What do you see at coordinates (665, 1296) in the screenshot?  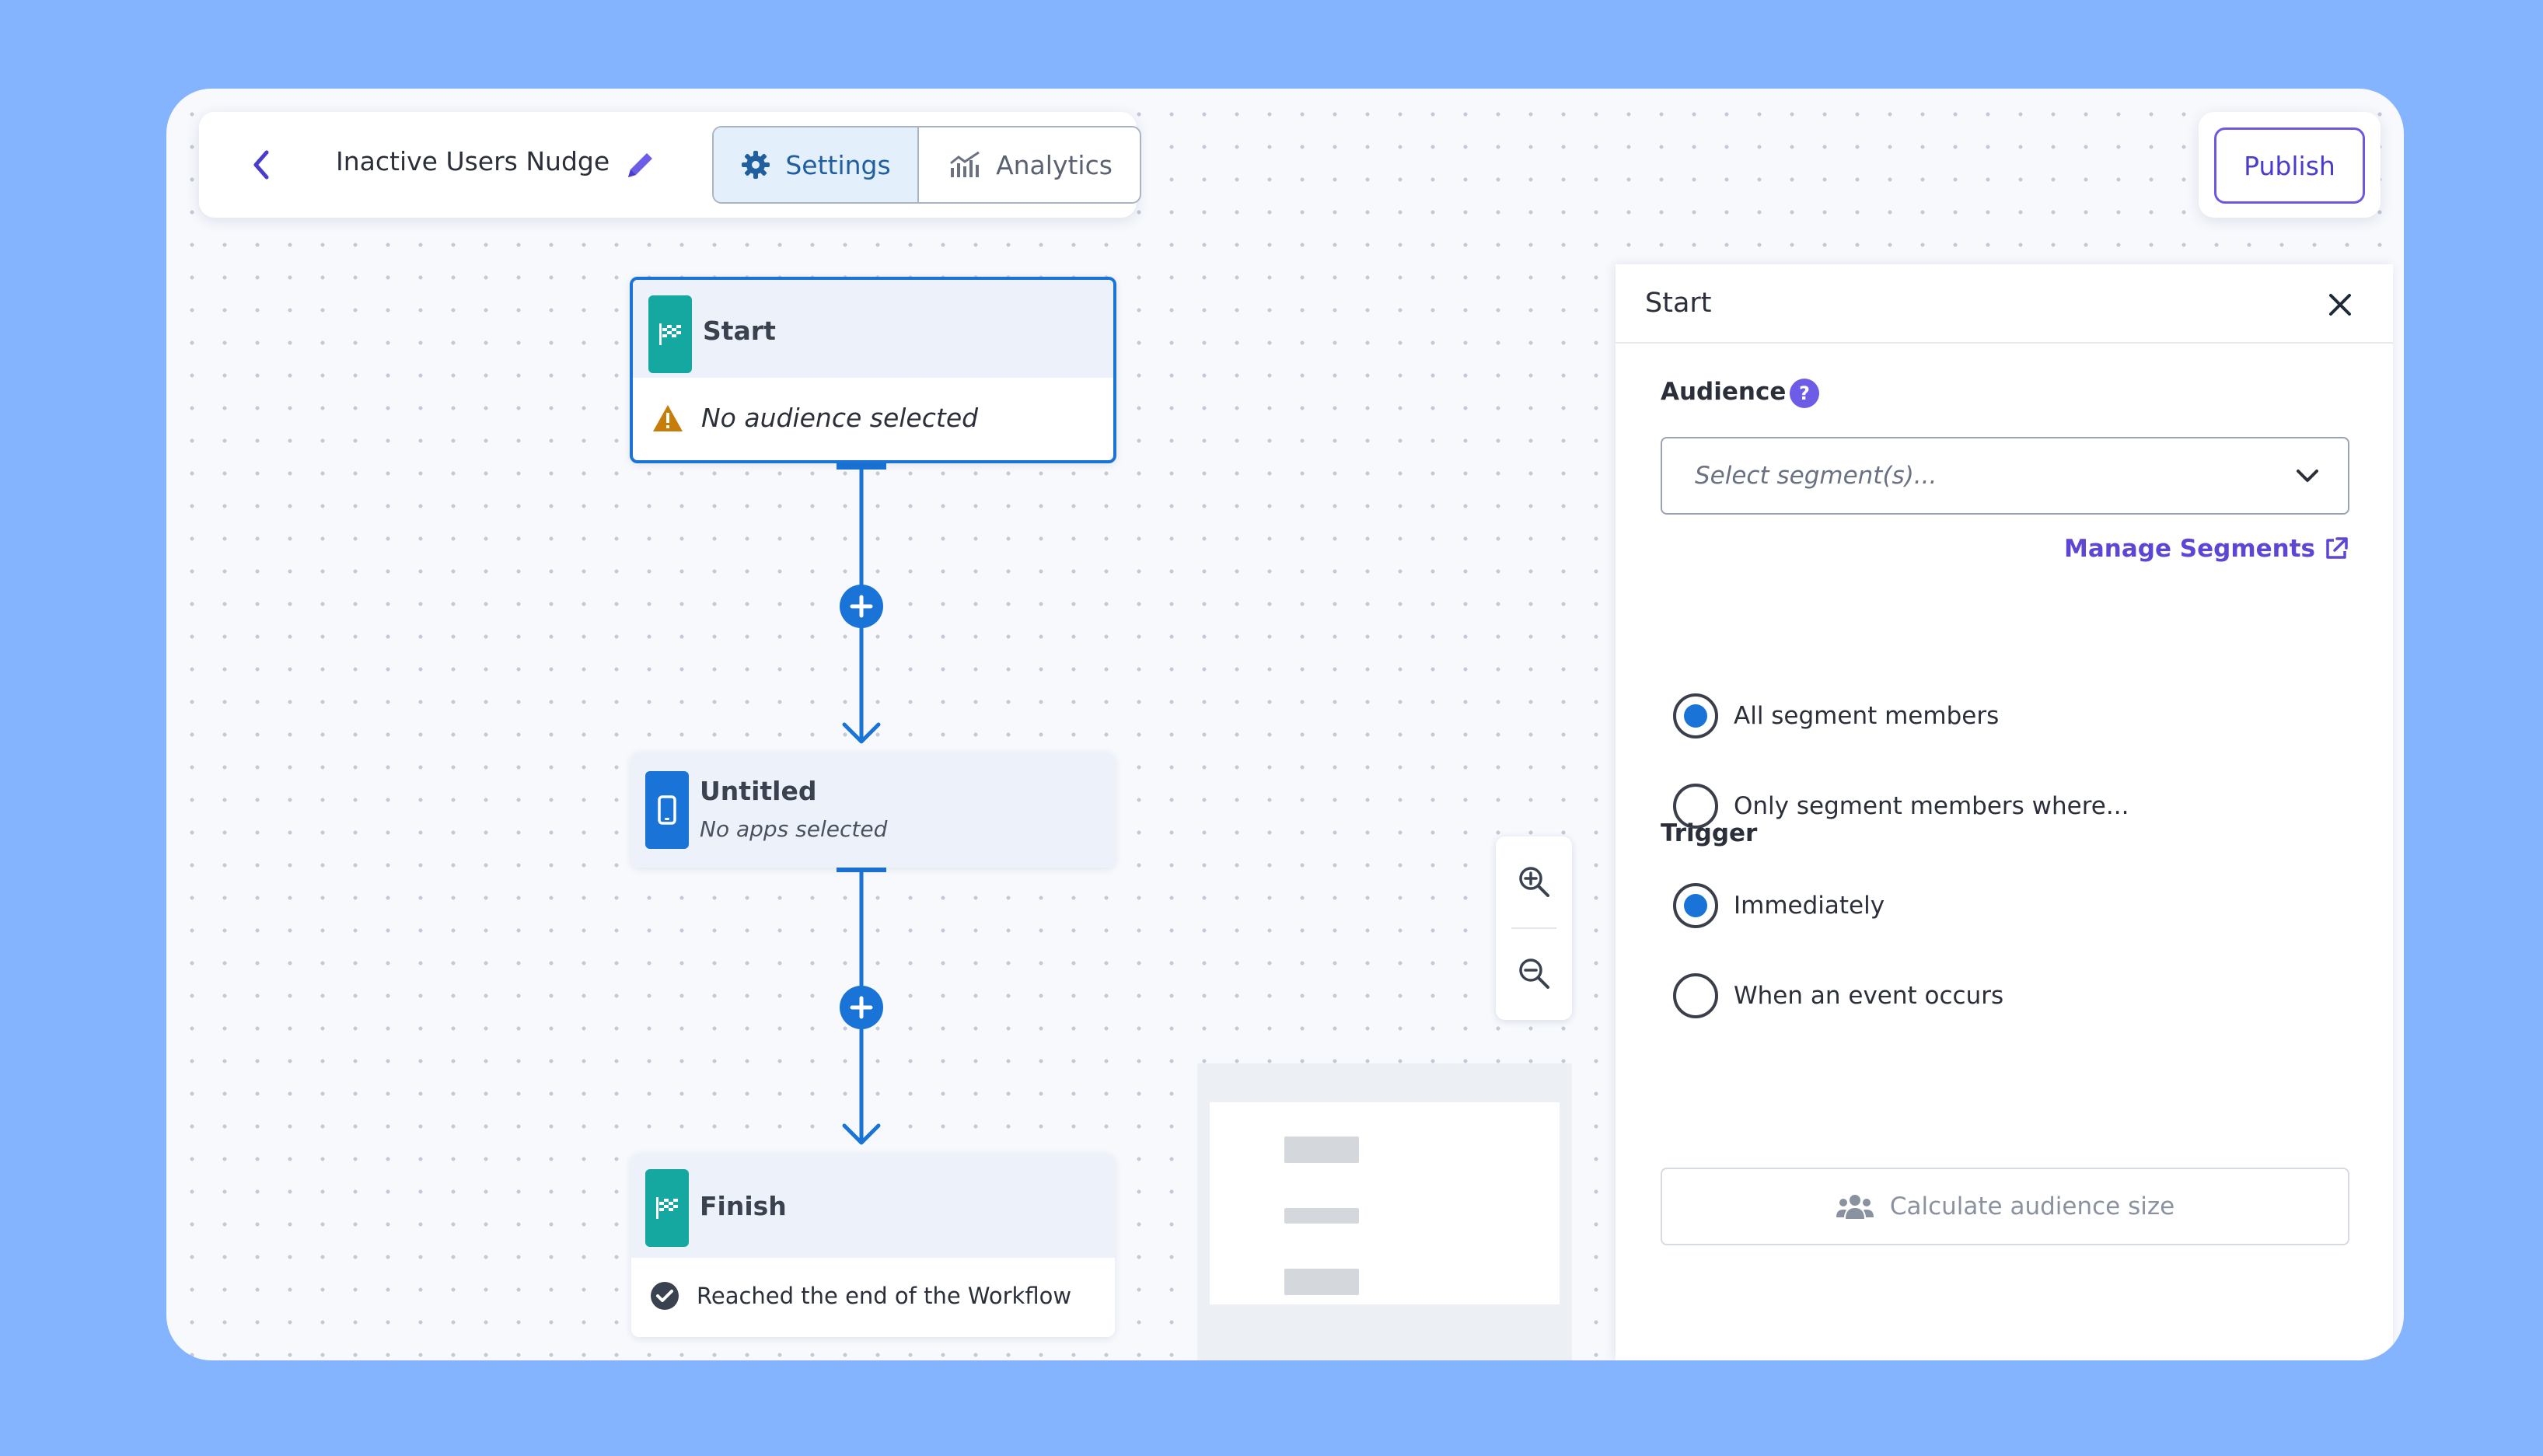 I see `check-circle-icon` at bounding box center [665, 1296].